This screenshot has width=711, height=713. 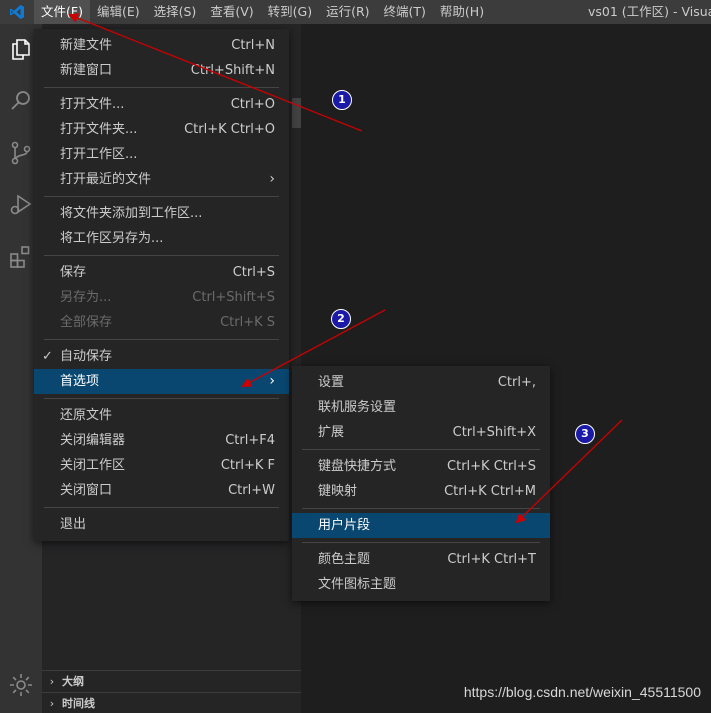 What do you see at coordinates (344, 525) in the screenshot?
I see `menu-item-label: 用户片段` at bounding box center [344, 525].